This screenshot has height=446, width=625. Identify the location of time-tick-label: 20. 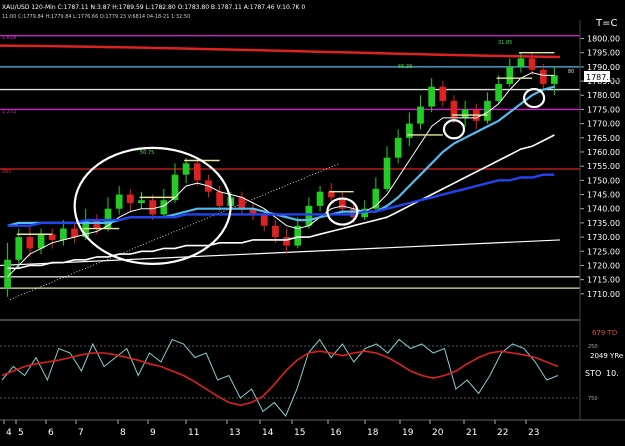
(438, 433).